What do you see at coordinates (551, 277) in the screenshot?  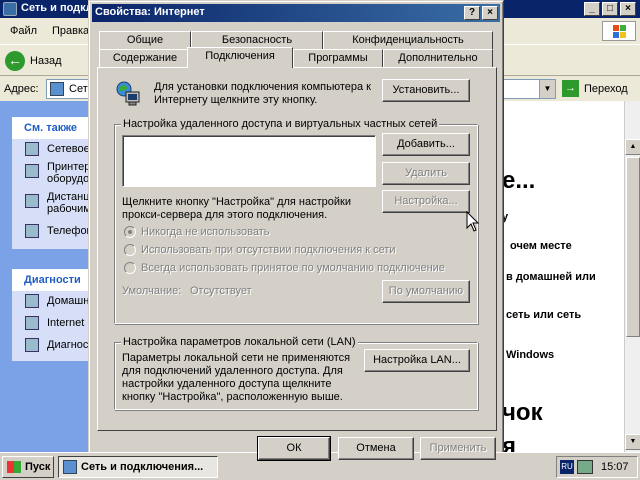 I see `content-line: в домашней или` at bounding box center [551, 277].